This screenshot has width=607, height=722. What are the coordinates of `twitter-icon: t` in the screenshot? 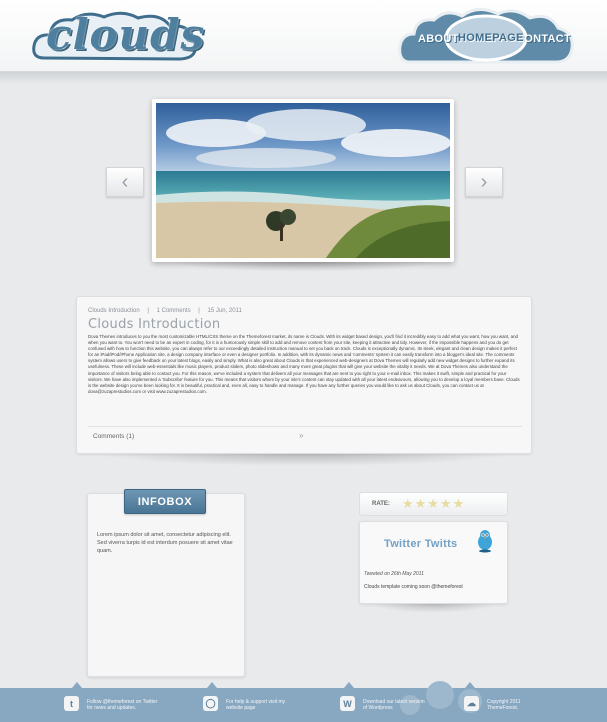 It's located at (71, 703).